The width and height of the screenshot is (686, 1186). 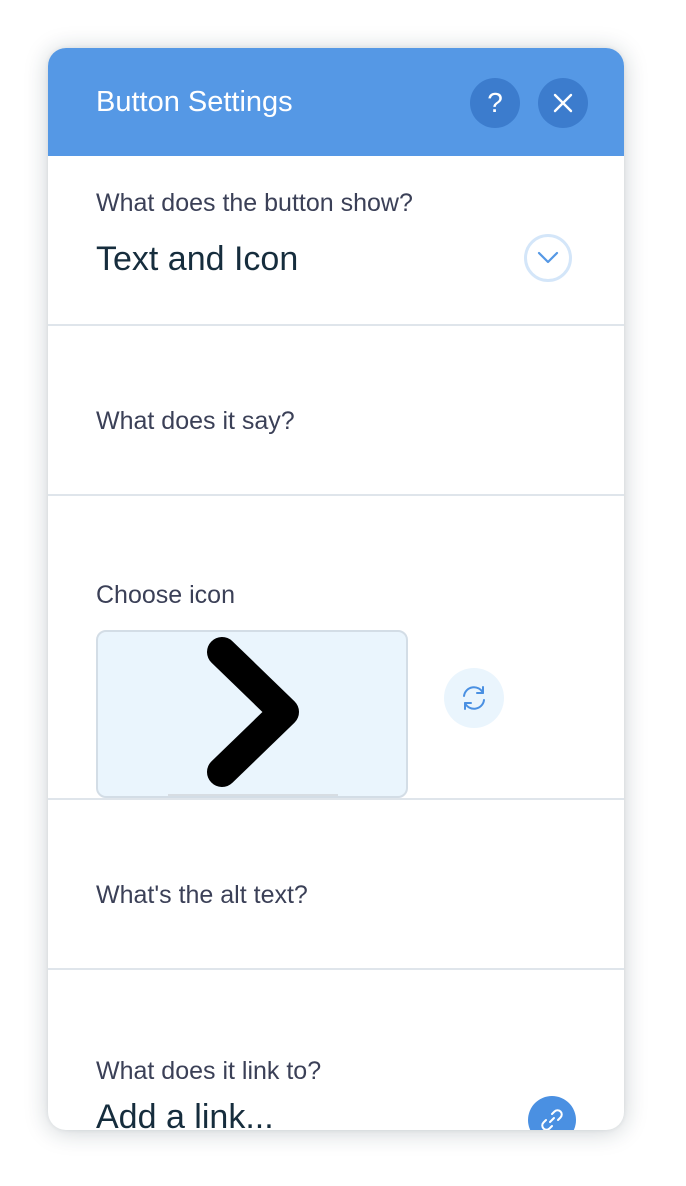 I want to click on close-icon, so click(x=563, y=103).